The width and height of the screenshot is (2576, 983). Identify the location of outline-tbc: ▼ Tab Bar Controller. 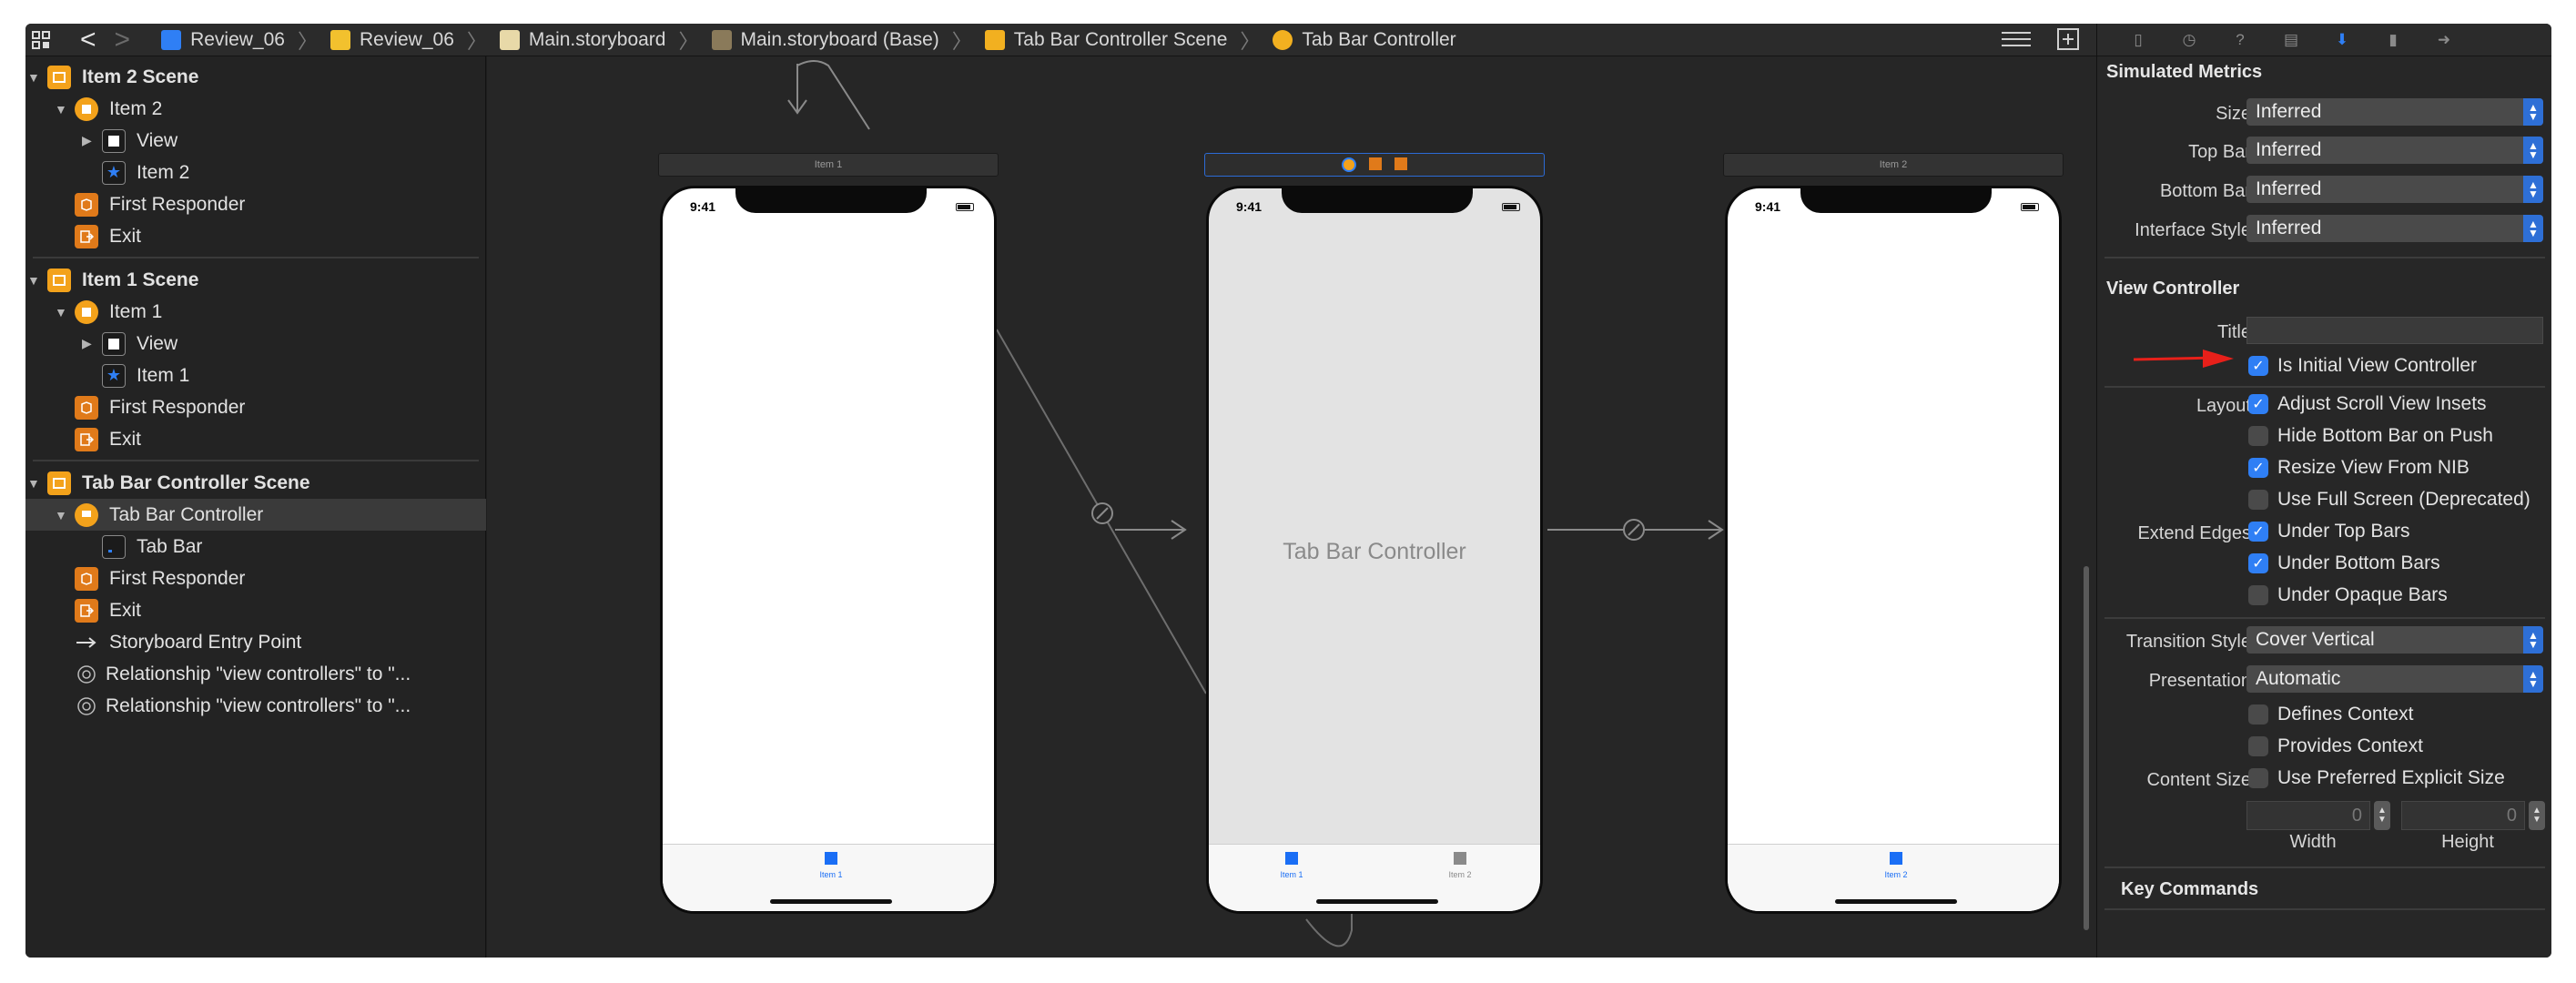
(255, 515).